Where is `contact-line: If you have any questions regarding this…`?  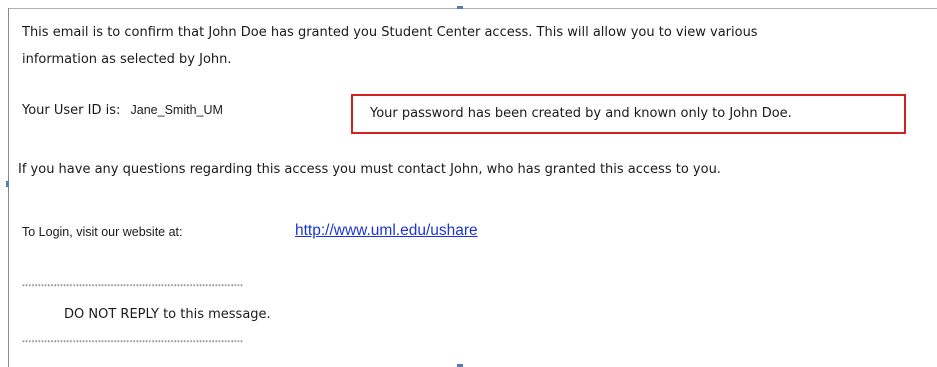
contact-line: If you have any questions regarding this… is located at coordinates (369, 169).